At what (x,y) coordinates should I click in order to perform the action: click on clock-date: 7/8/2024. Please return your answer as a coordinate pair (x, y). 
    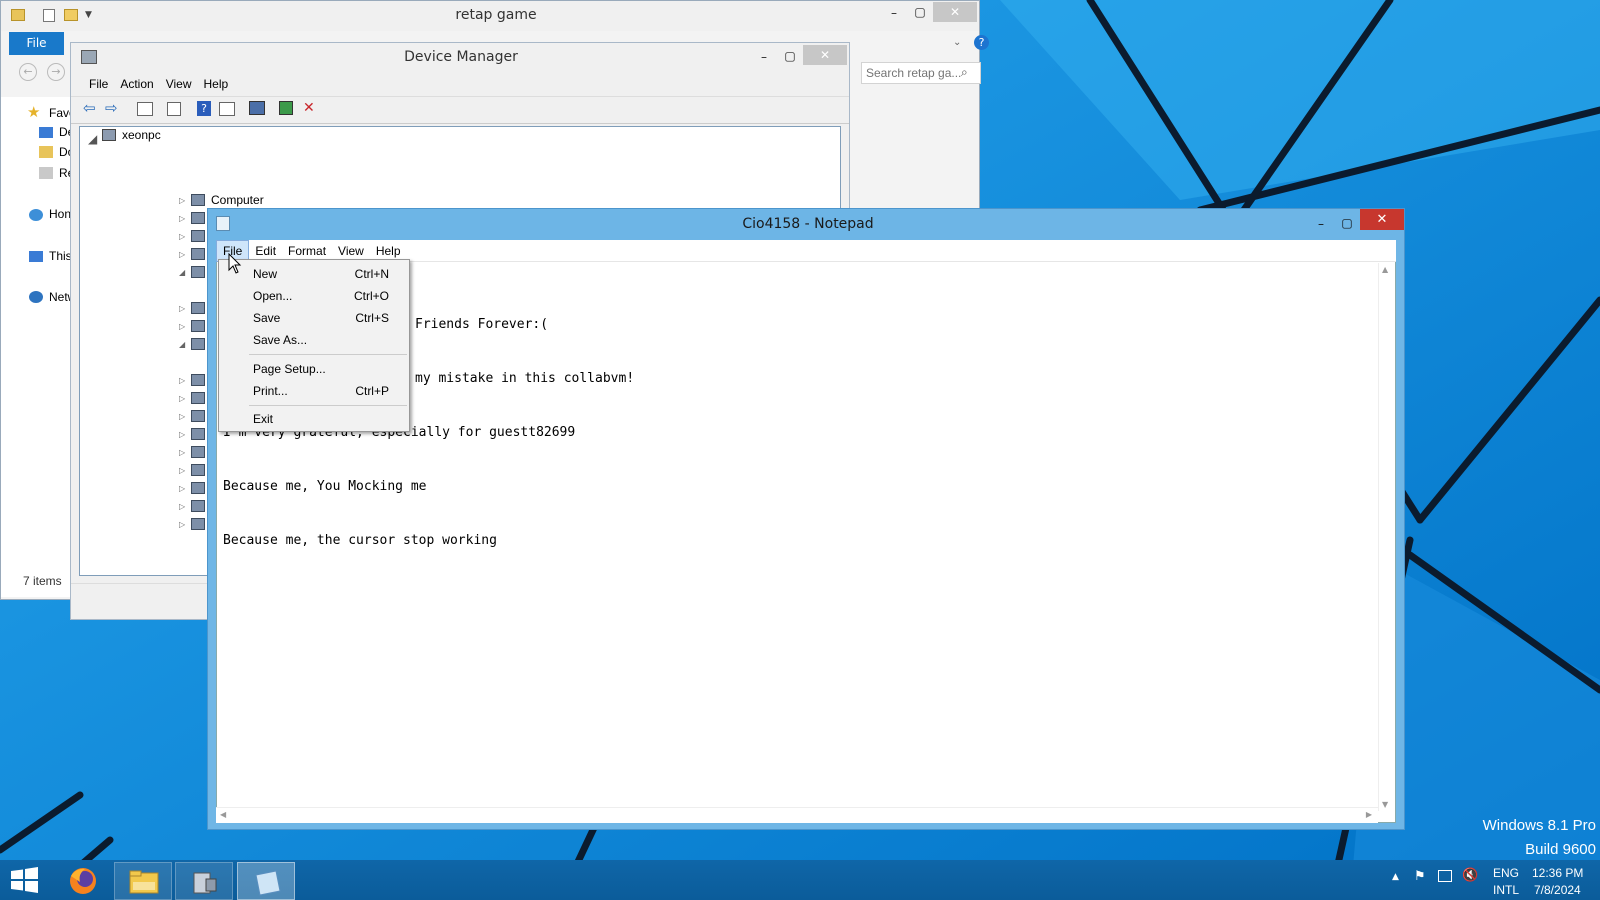
    Looking at the image, I should click on (1557, 890).